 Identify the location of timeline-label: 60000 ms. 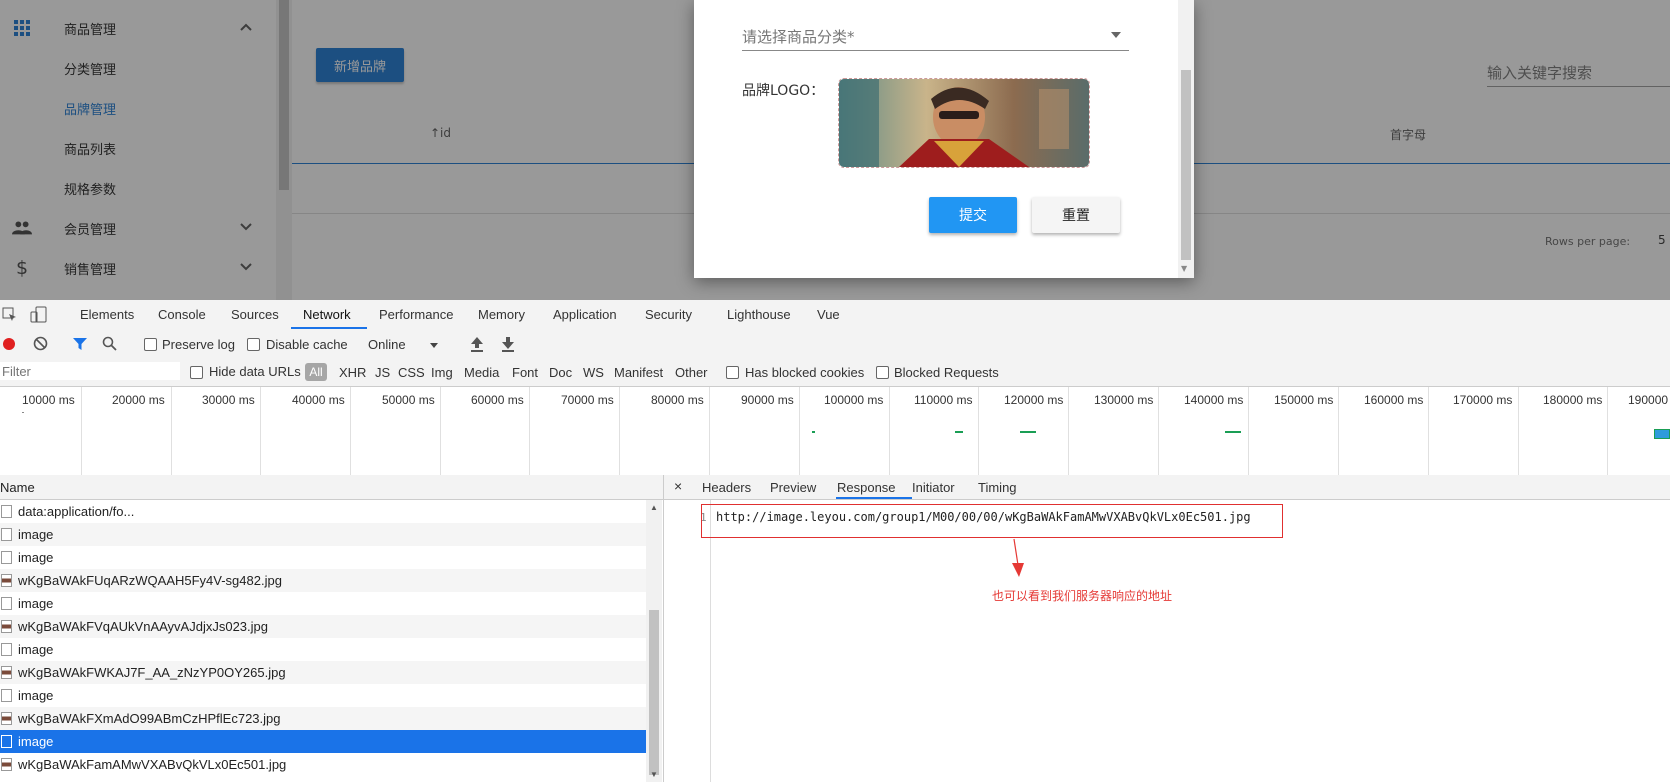
(497, 400).